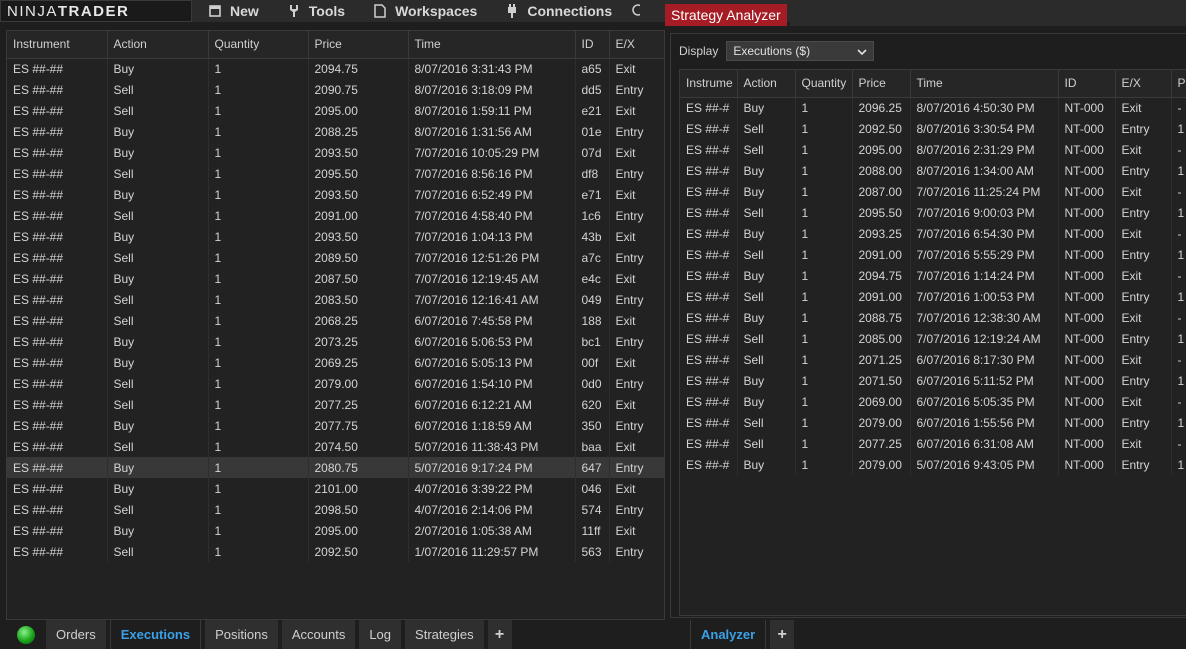 This screenshot has width=1186, height=649. I want to click on strategy-analyzer-title: Strategy Analyzer, so click(726, 15).